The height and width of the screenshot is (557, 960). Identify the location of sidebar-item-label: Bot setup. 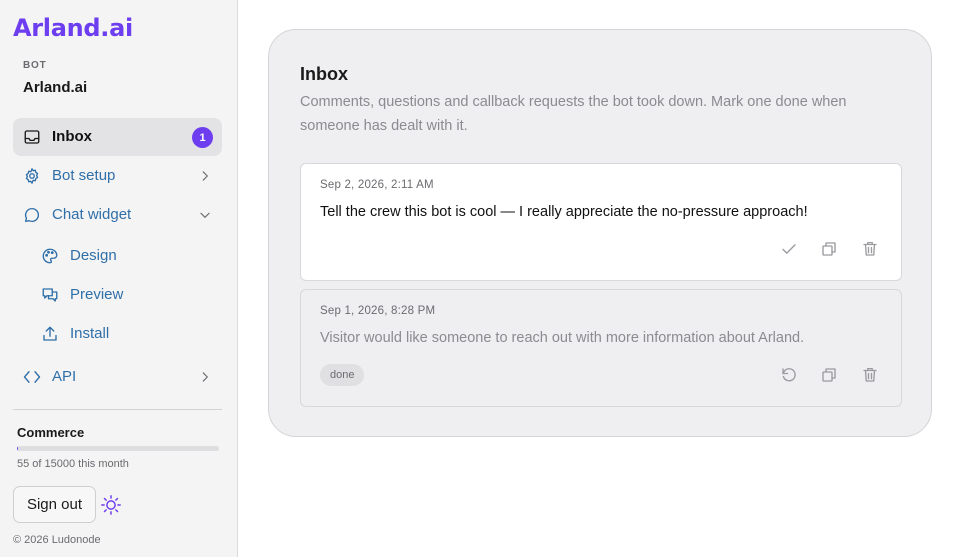
(84, 175).